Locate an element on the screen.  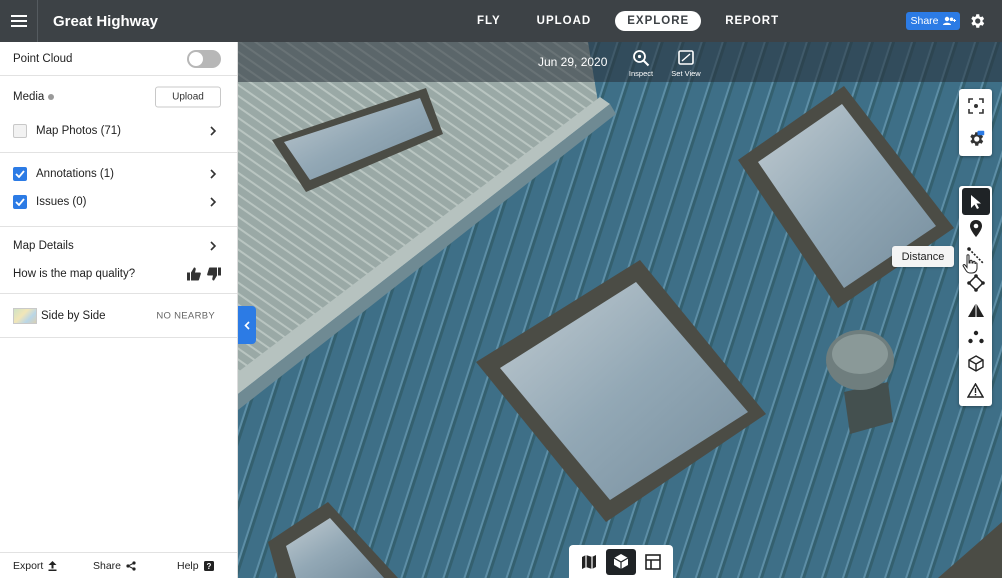
elevation-icon is located at coordinates (976, 309).